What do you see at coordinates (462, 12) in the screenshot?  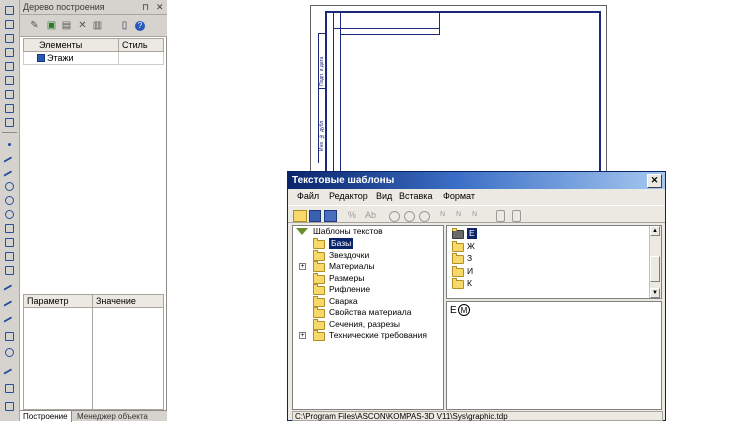 I see `frame-top-line` at bounding box center [462, 12].